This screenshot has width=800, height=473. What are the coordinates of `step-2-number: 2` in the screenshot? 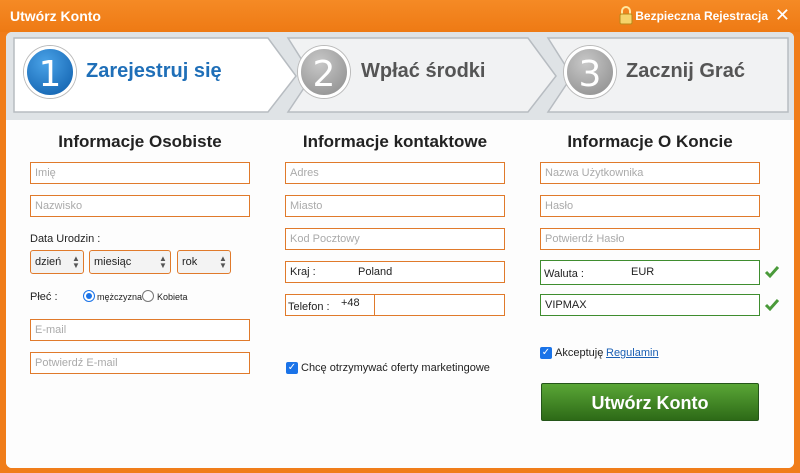 It's located at (324, 72).